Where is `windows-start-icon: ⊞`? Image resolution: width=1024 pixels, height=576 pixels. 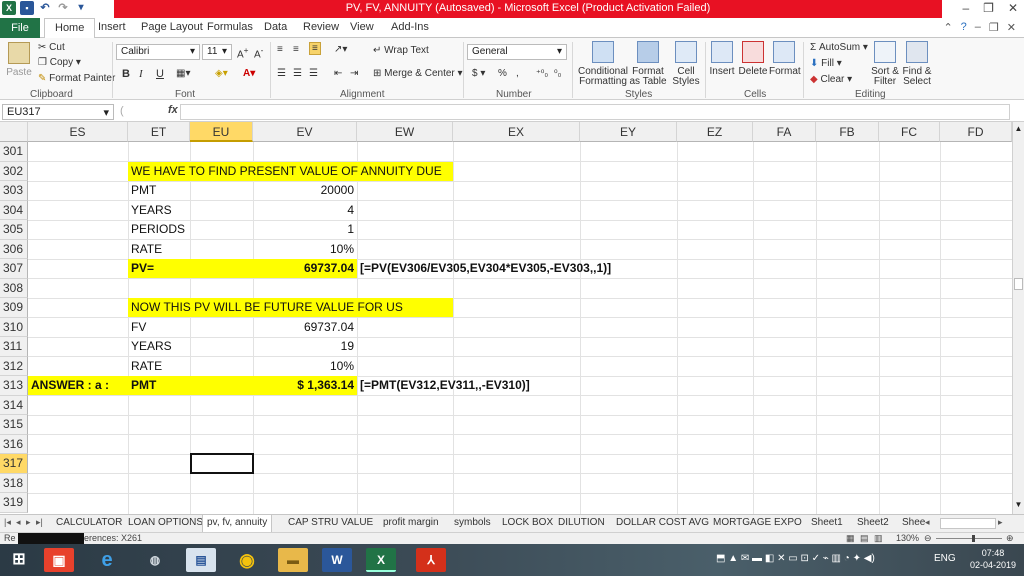 windows-start-icon: ⊞ is located at coordinates (19, 560).